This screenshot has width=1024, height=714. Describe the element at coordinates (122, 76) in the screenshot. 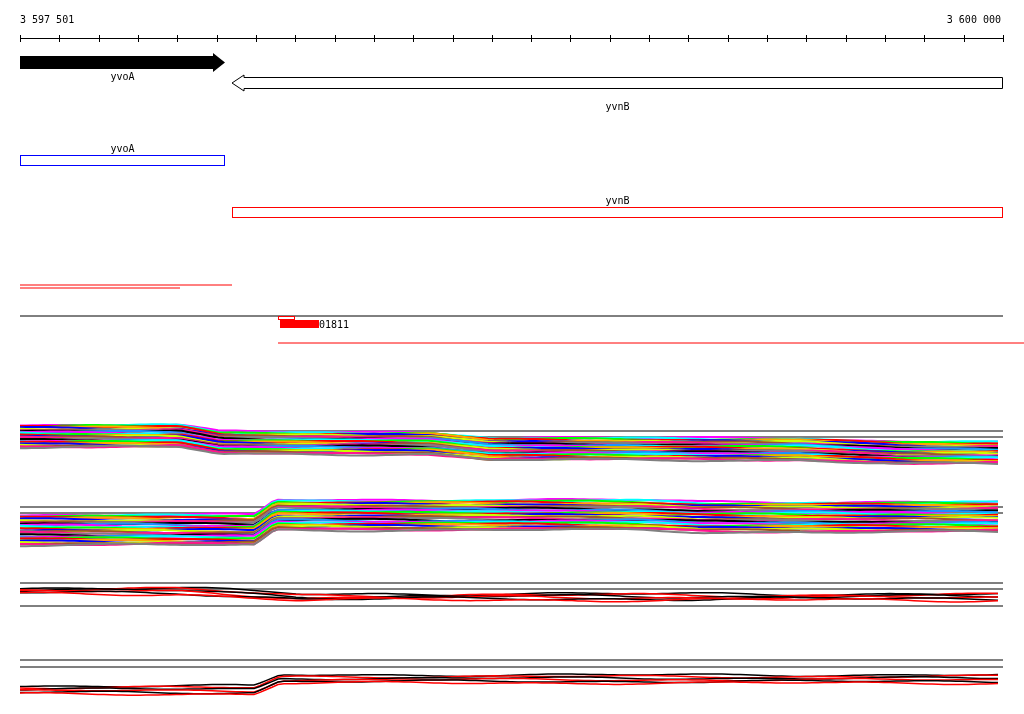

I see `gene-label: yvoA` at that location.